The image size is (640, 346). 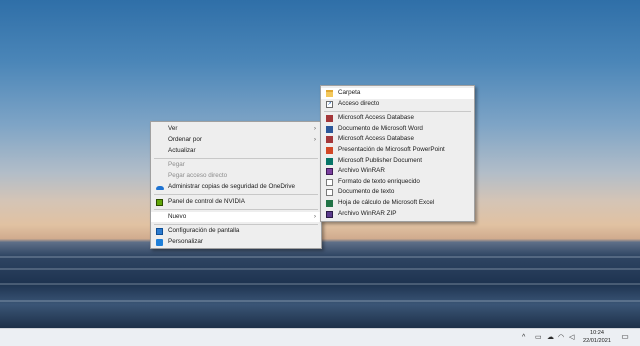 What do you see at coordinates (391, 149) in the screenshot?
I see `menu-item-label: Presentación de Microsoft PowerPoint` at bounding box center [391, 149].